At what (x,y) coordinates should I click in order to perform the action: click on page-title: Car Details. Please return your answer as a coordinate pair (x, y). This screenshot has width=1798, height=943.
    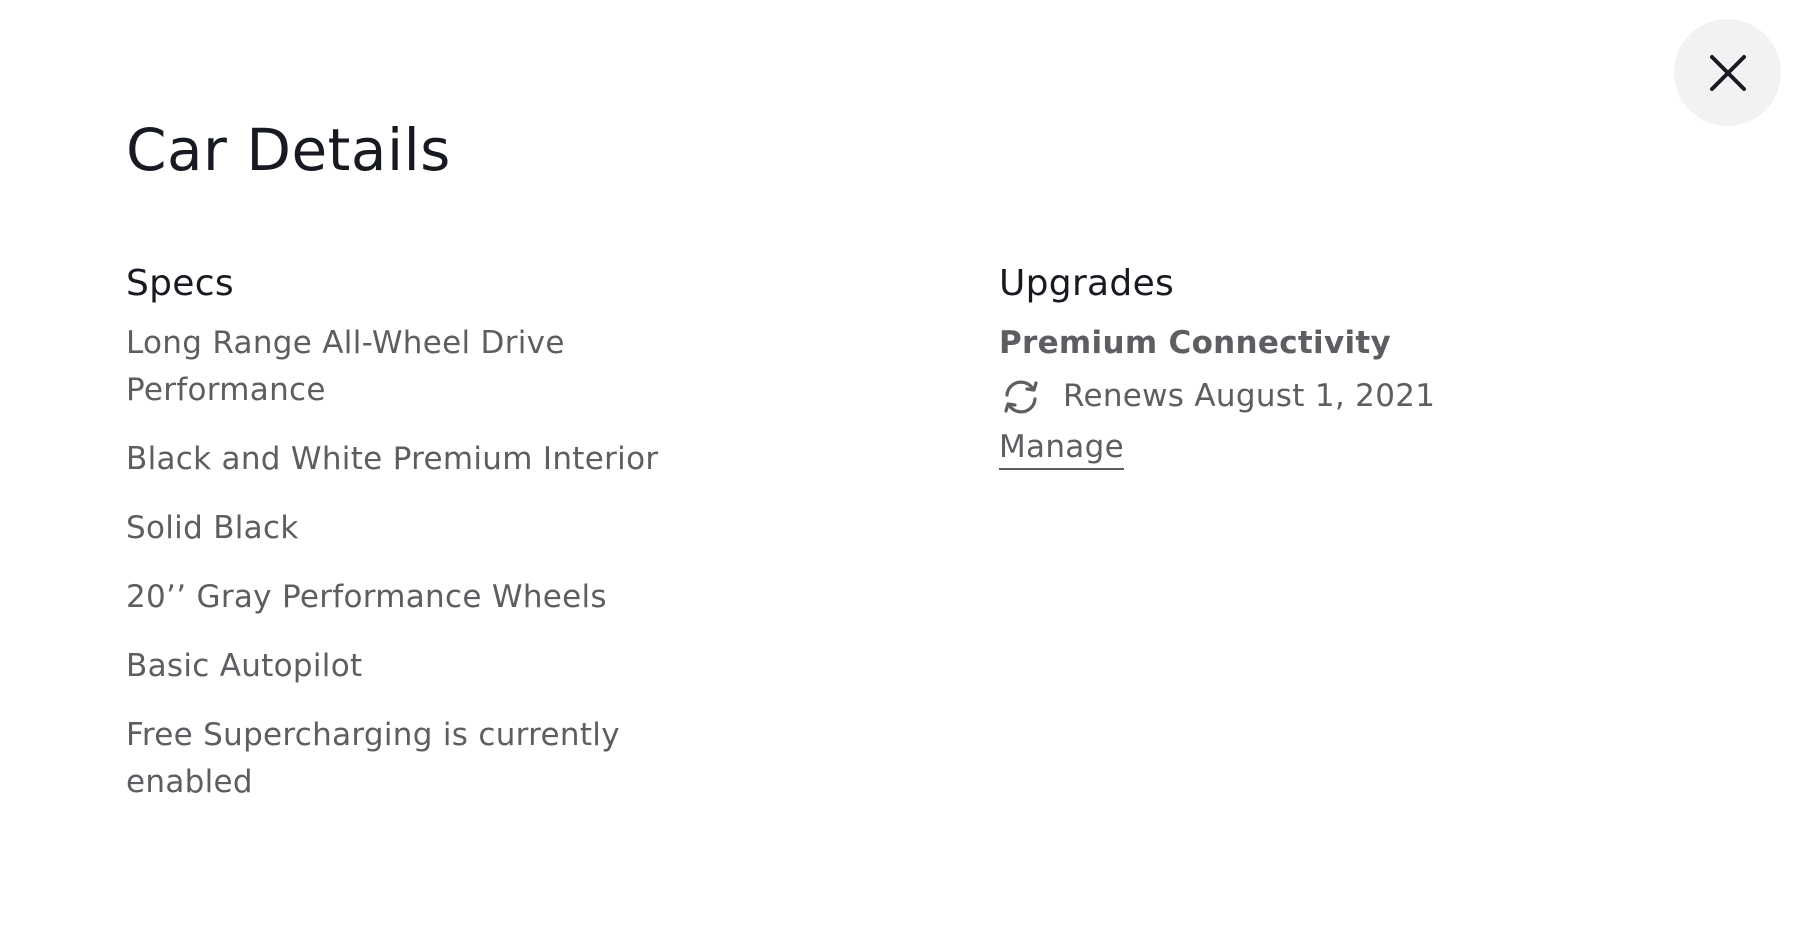
    Looking at the image, I should click on (288, 150).